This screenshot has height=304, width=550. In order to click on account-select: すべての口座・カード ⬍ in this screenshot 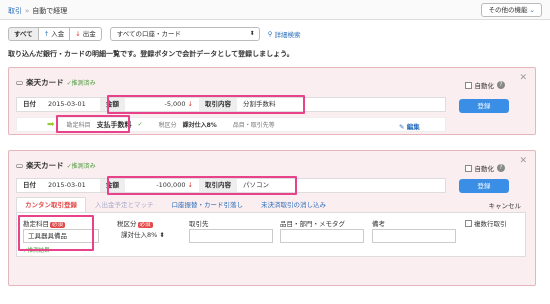, I will do `click(184, 34)`.